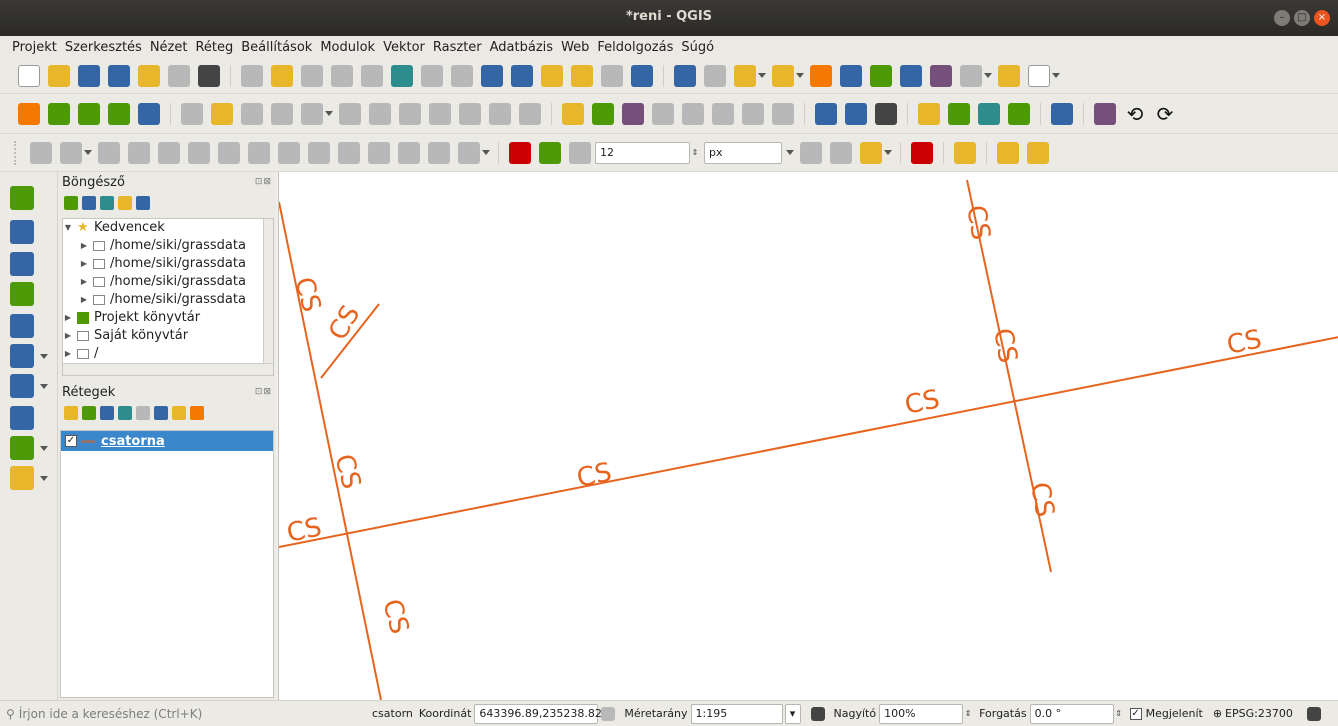  I want to click on reshape-icon, so click(229, 152).